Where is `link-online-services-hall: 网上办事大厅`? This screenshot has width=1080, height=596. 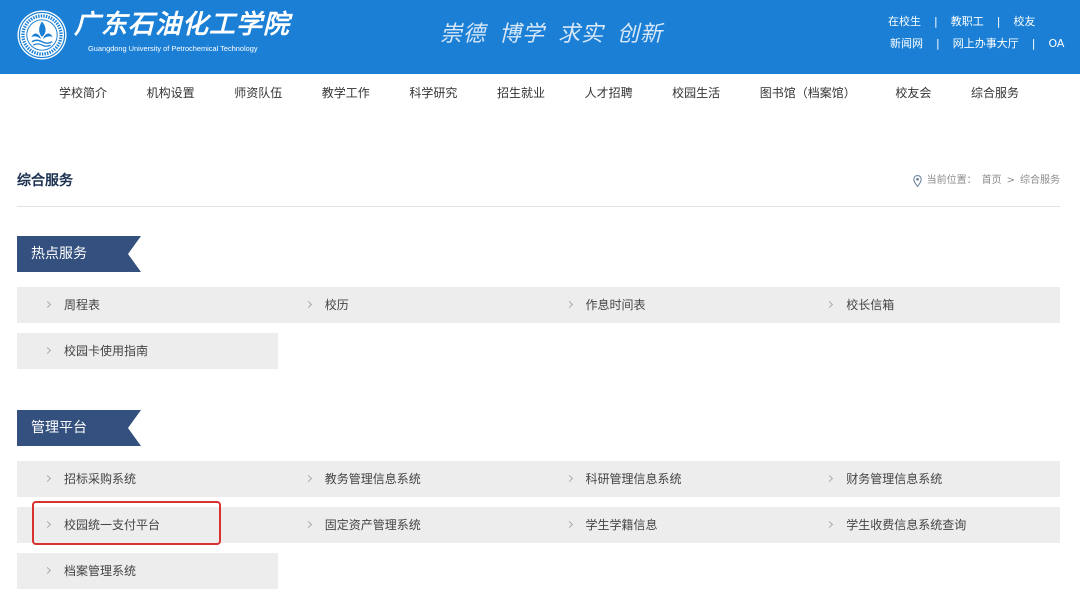 link-online-services-hall: 网上办事大厅 is located at coordinates (986, 44).